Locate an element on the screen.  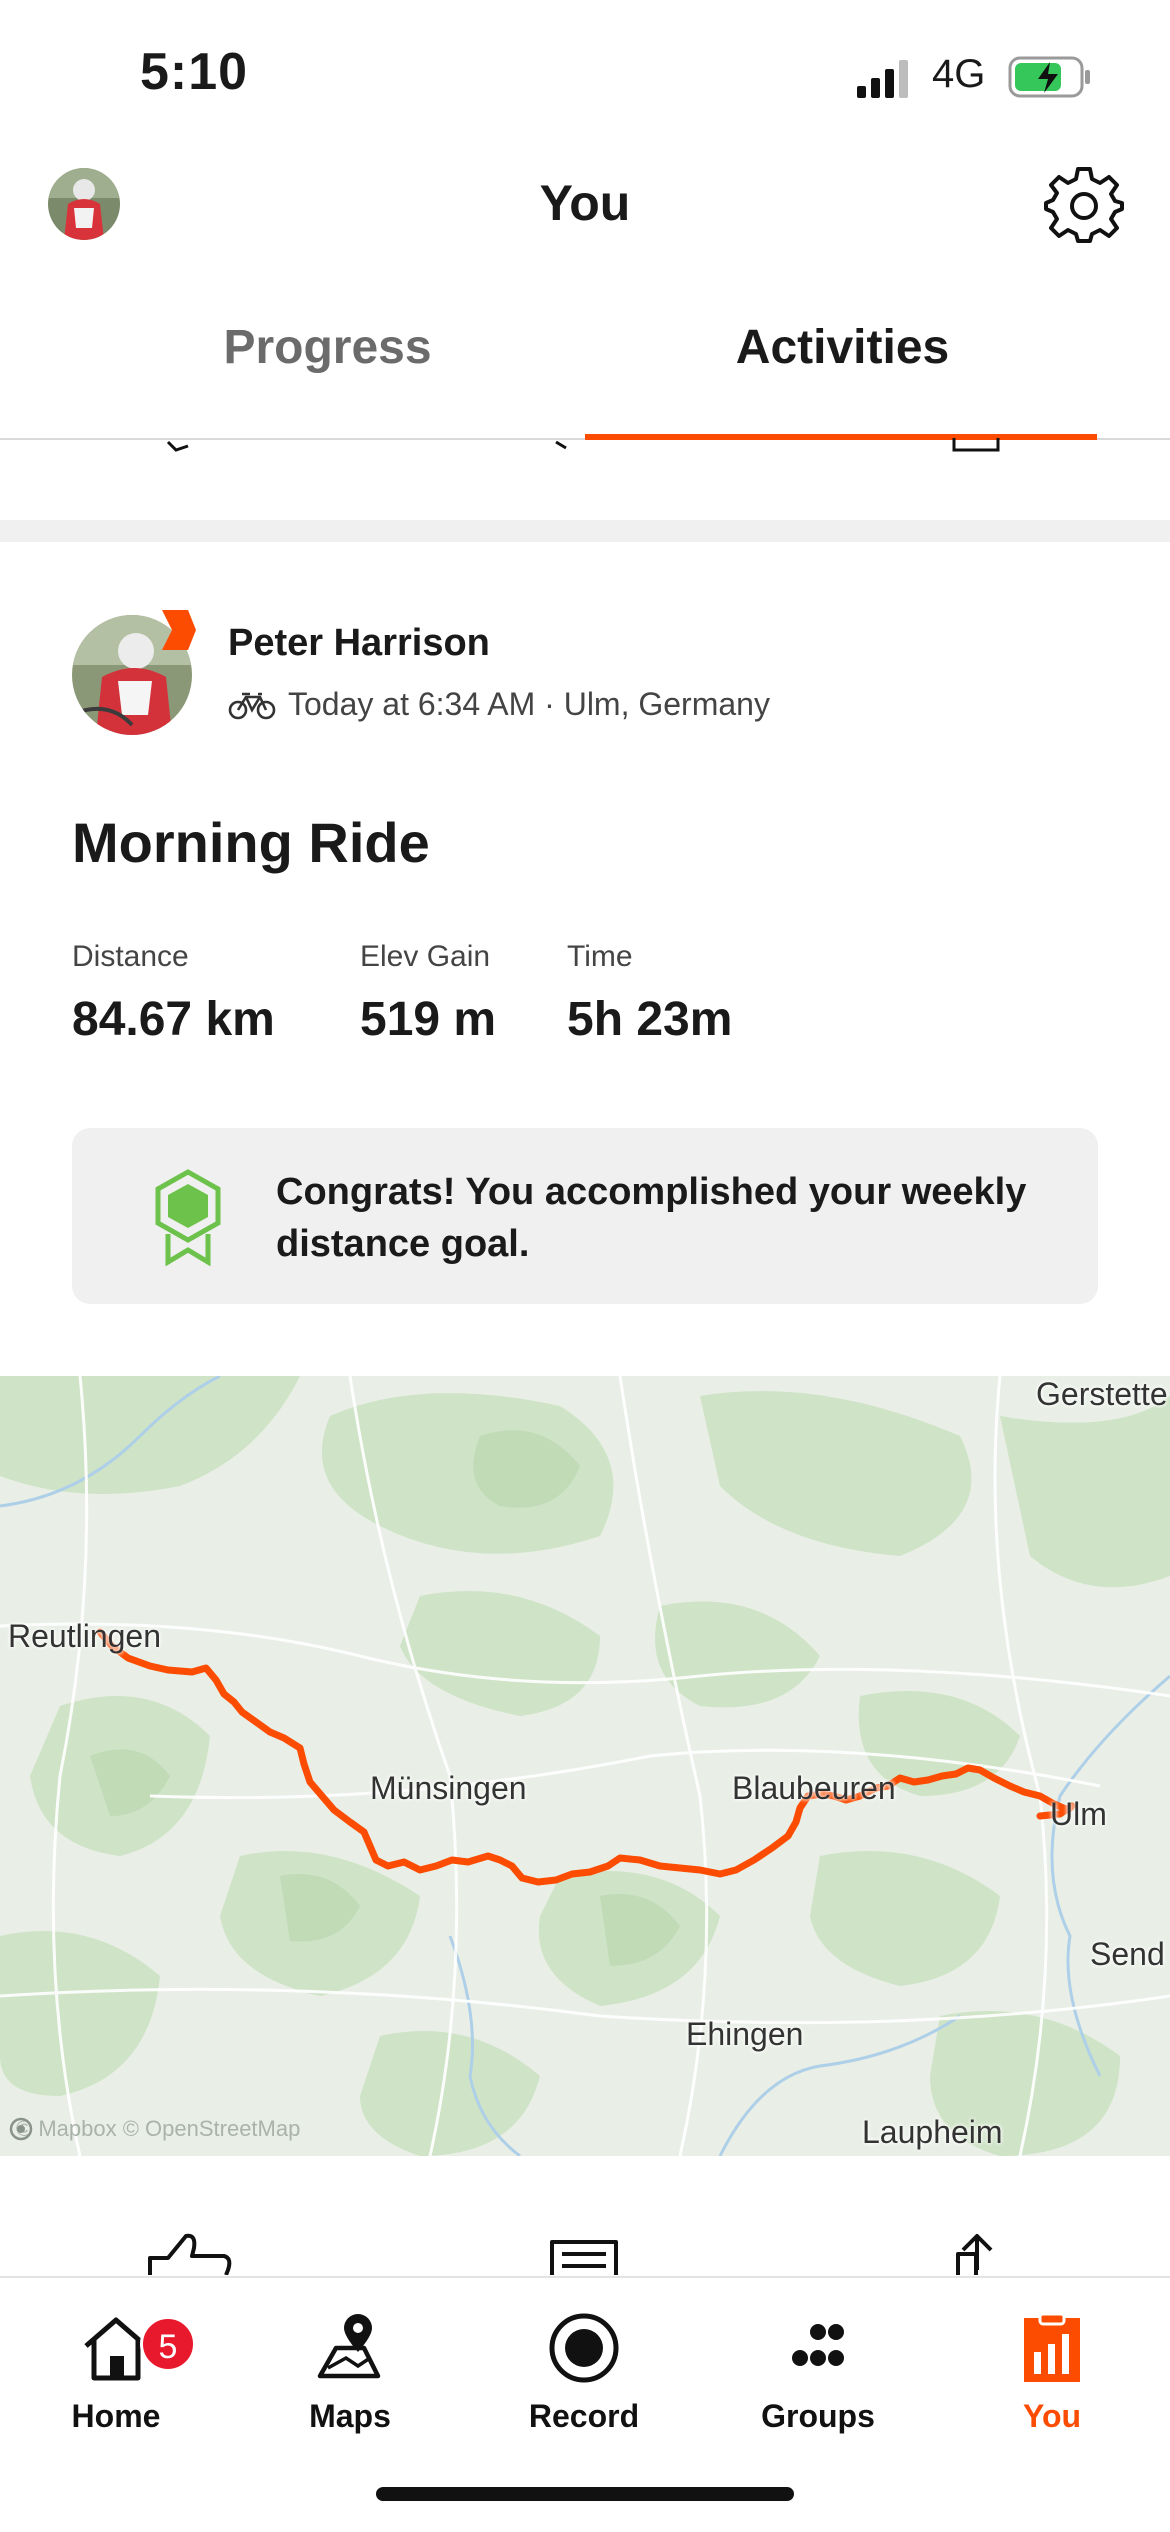
gear-icon is located at coordinates (1084, 206).